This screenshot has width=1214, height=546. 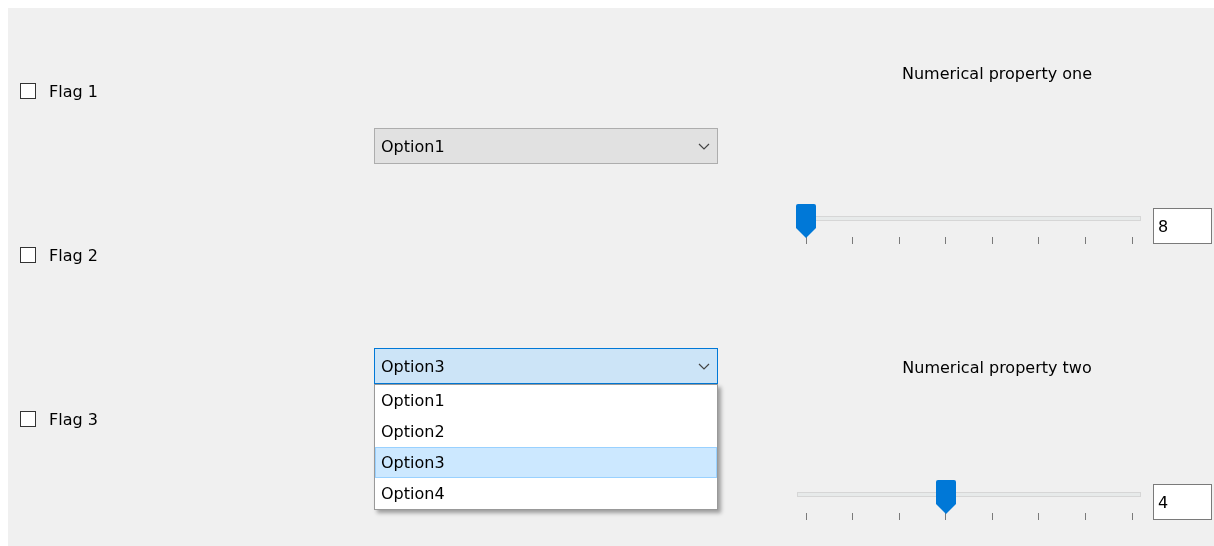 What do you see at coordinates (546, 366) in the screenshot?
I see `dropdown: Option3` at bounding box center [546, 366].